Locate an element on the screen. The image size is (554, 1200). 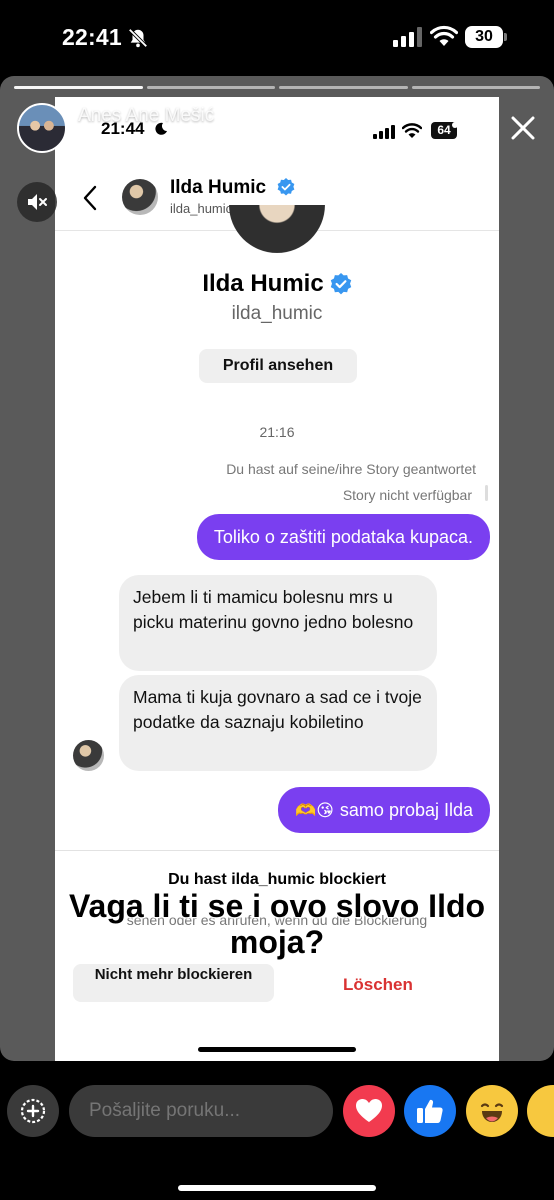
header-avatar is located at coordinates (140, 197).